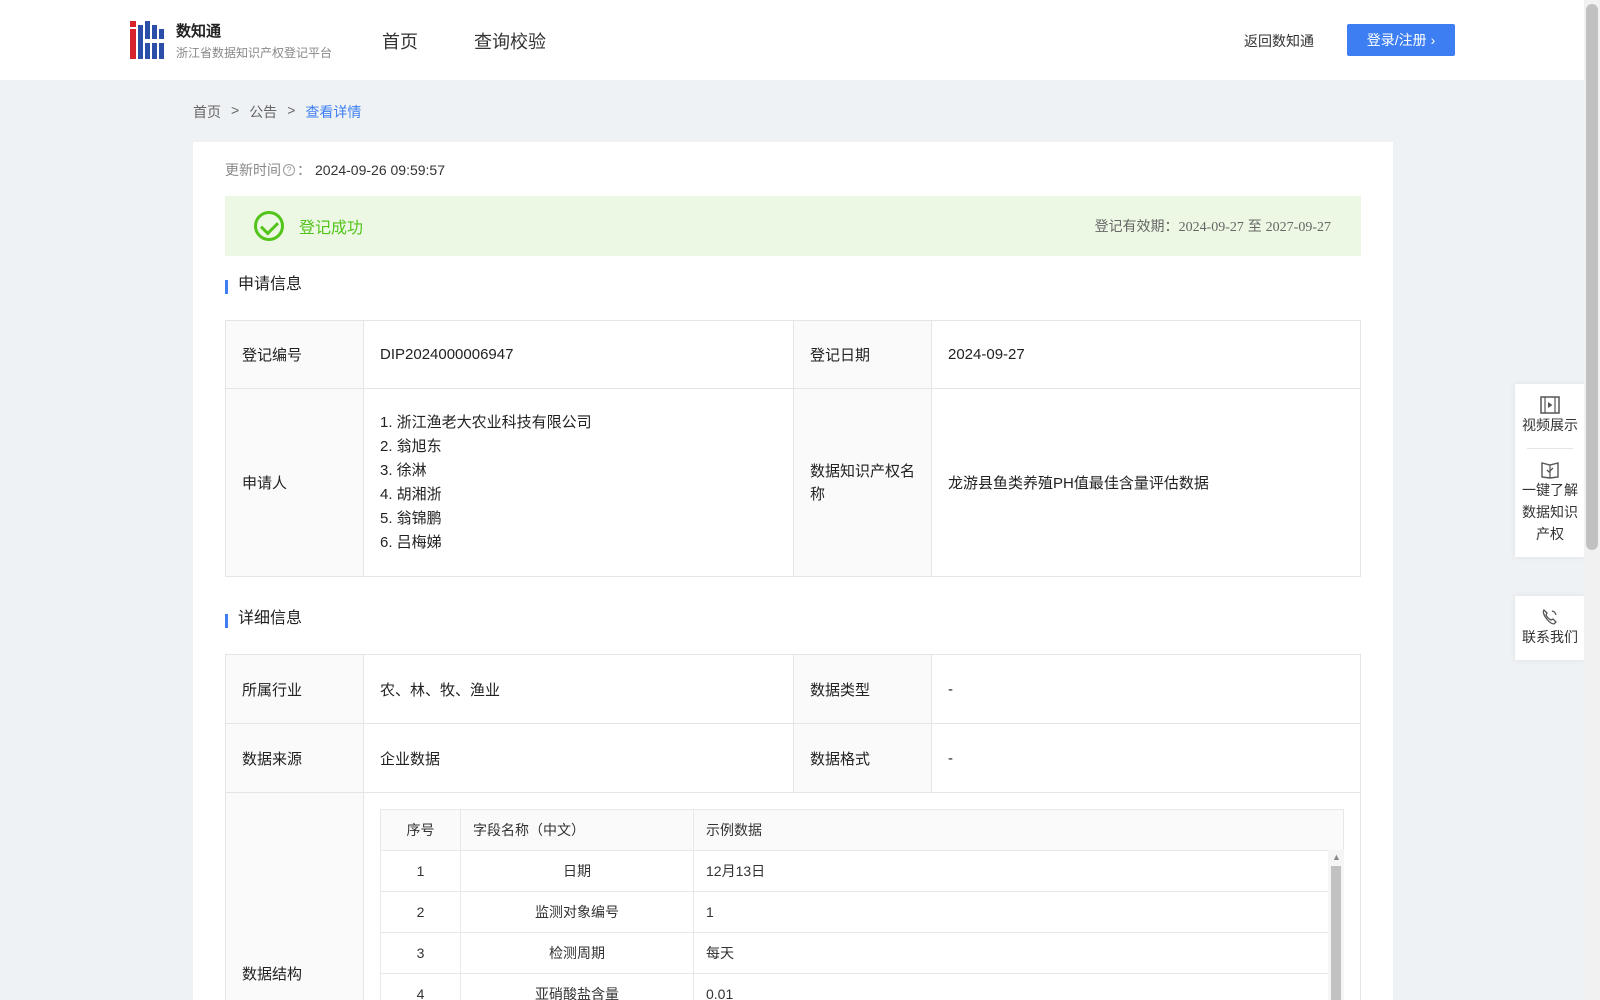 Image resolution: width=1600 pixels, height=1000 pixels. What do you see at coordinates (793, 226) in the screenshot?
I see `status-banner: 登记成功 登记有效期：2024-09-27 至 2027-09-27` at bounding box center [793, 226].